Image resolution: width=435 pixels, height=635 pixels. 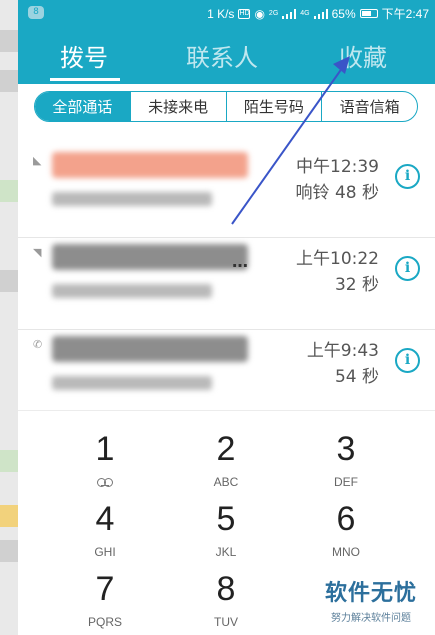 I want to click on watermark-title: 软件无忧, so click(x=370, y=593).